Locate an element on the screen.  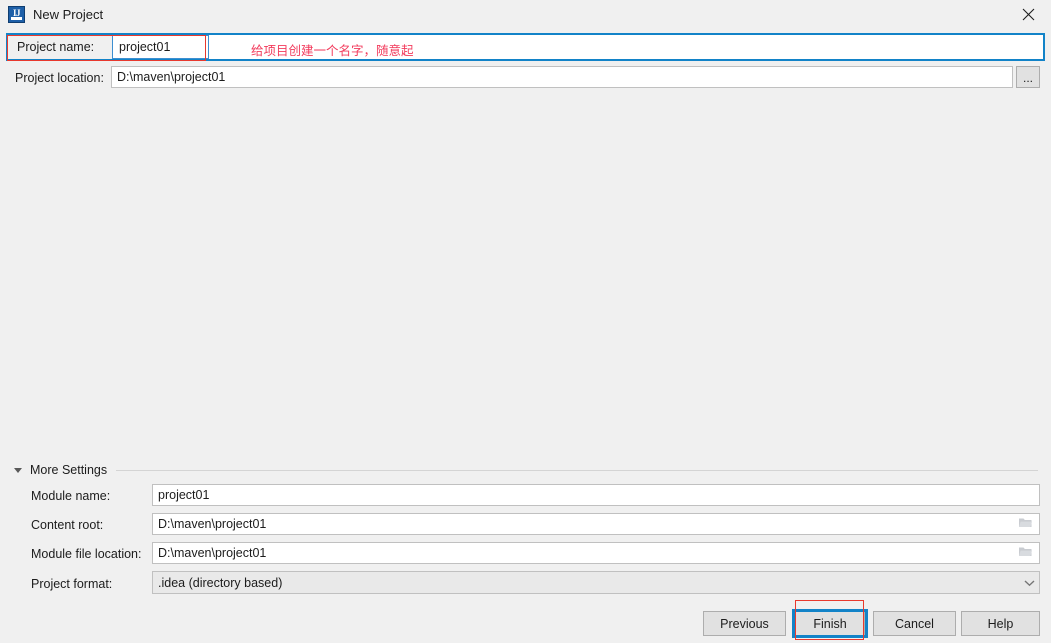
module-file-location-input: D:\maven\project01 is located at coordinates (596, 553).